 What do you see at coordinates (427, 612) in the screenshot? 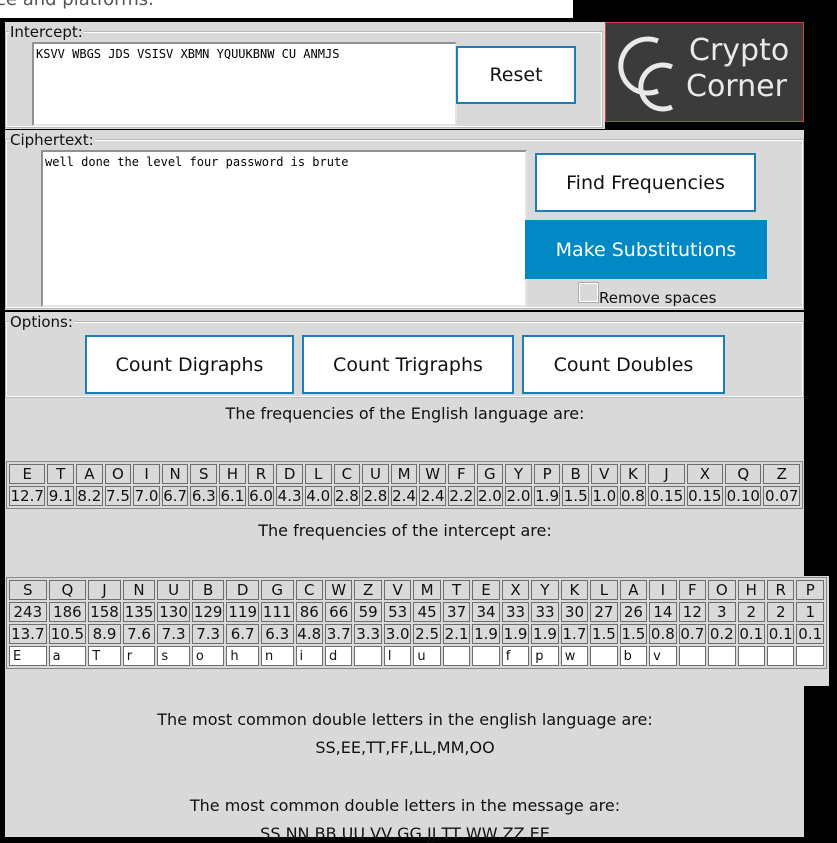
I see `intercept-count-cell: 45` at bounding box center [427, 612].